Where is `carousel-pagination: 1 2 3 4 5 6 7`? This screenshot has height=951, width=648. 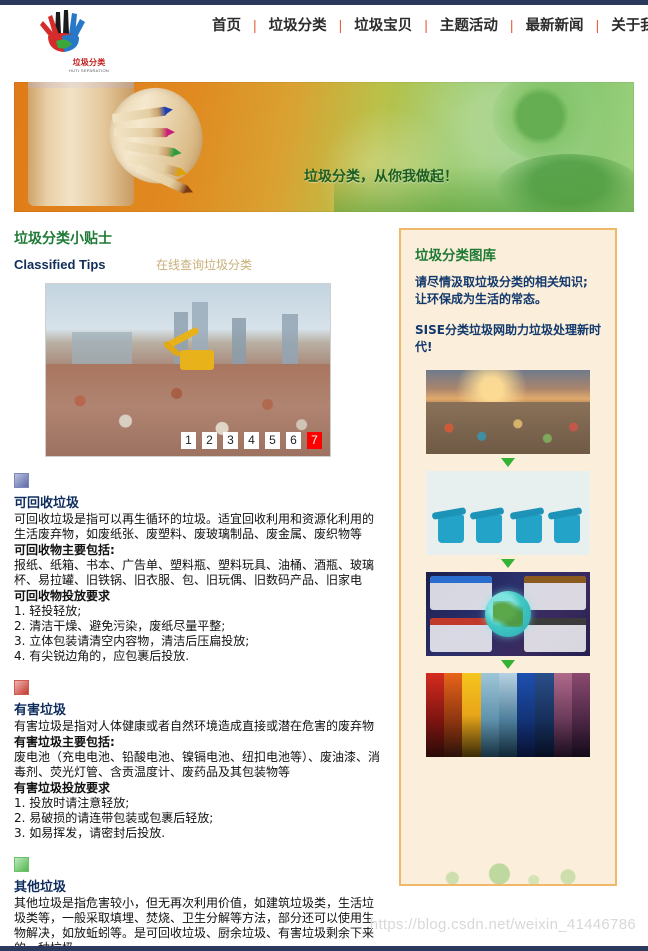 carousel-pagination: 1 2 3 4 5 6 7 is located at coordinates (251, 440).